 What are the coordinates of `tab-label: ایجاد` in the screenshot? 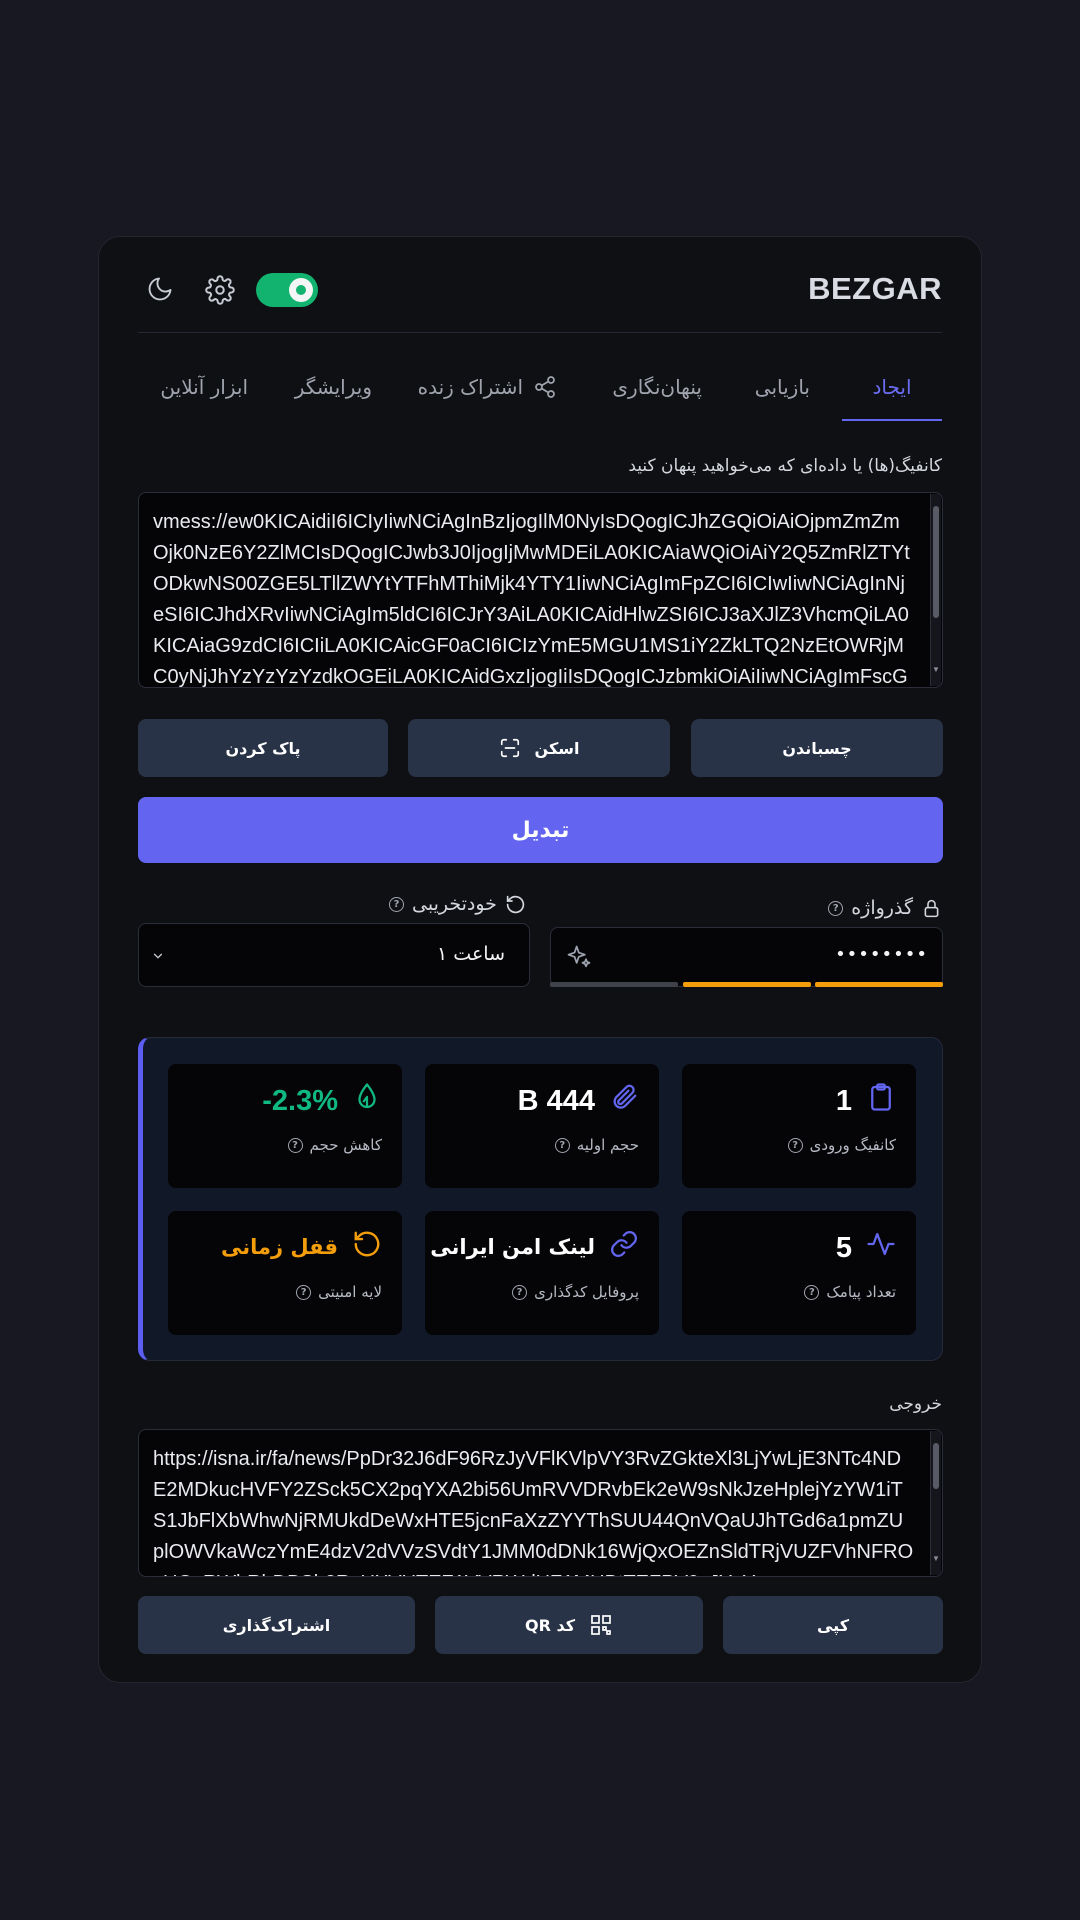 It's located at (892, 387).